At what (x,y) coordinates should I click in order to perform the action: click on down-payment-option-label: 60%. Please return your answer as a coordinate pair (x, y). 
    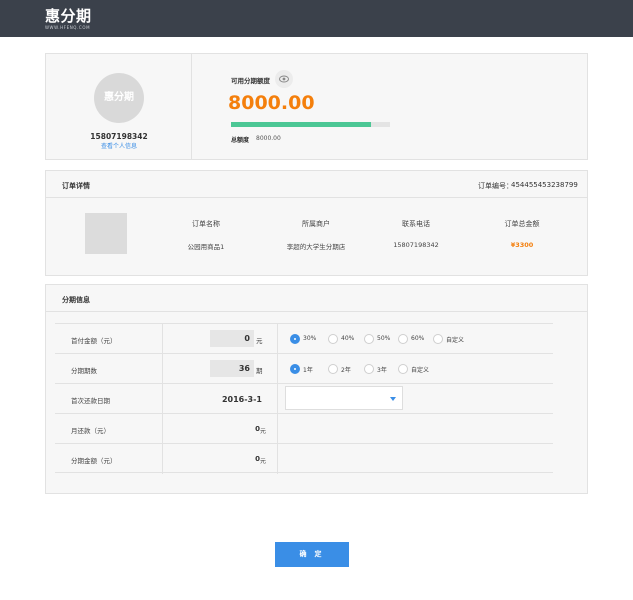
    Looking at the image, I should click on (418, 338).